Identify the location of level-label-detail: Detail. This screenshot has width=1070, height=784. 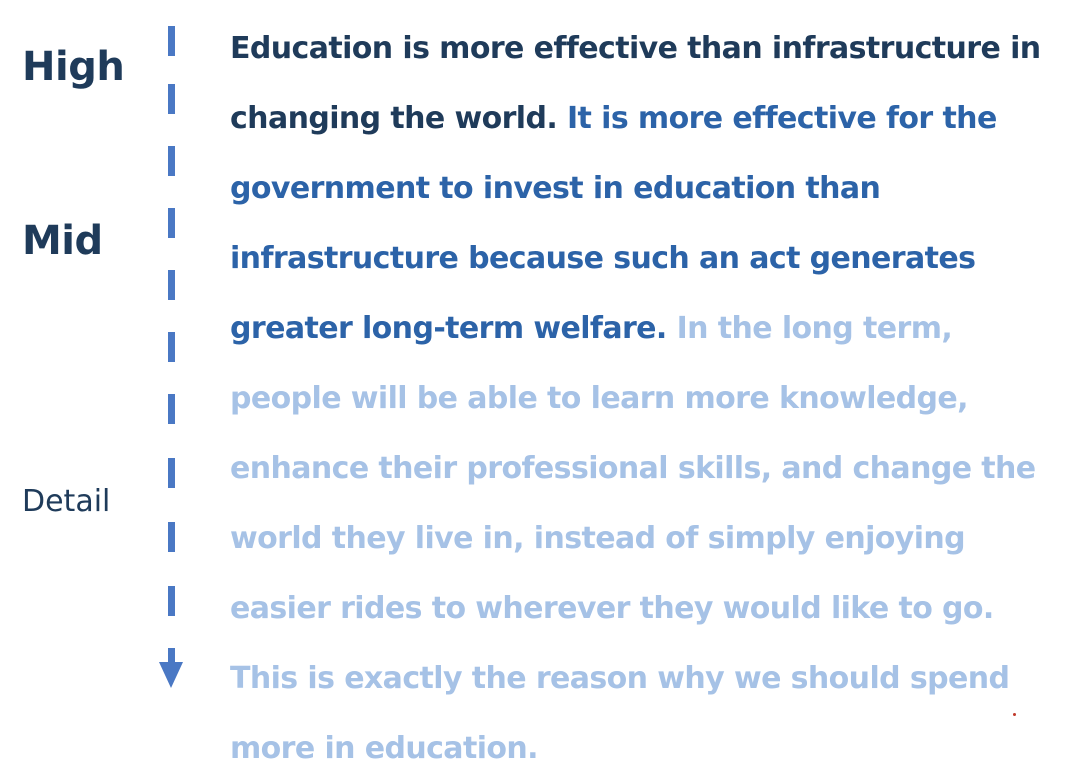
(66, 501).